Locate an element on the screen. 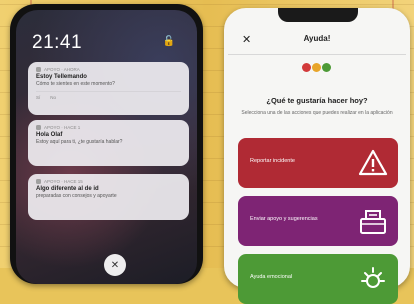 The image size is (414, 304). notification-title: Estoy Tellemando is located at coordinates (61, 77).